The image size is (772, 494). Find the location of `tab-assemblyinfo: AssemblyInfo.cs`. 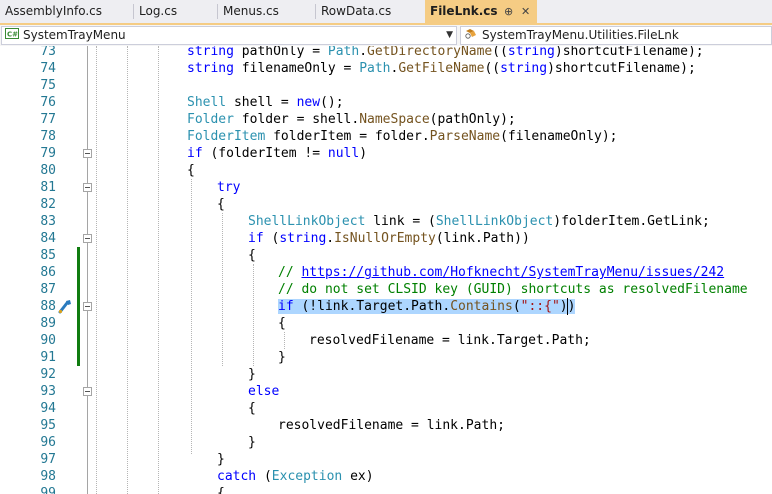

tab-assemblyinfo: AssemblyInfo.cs is located at coordinates (66, 11).